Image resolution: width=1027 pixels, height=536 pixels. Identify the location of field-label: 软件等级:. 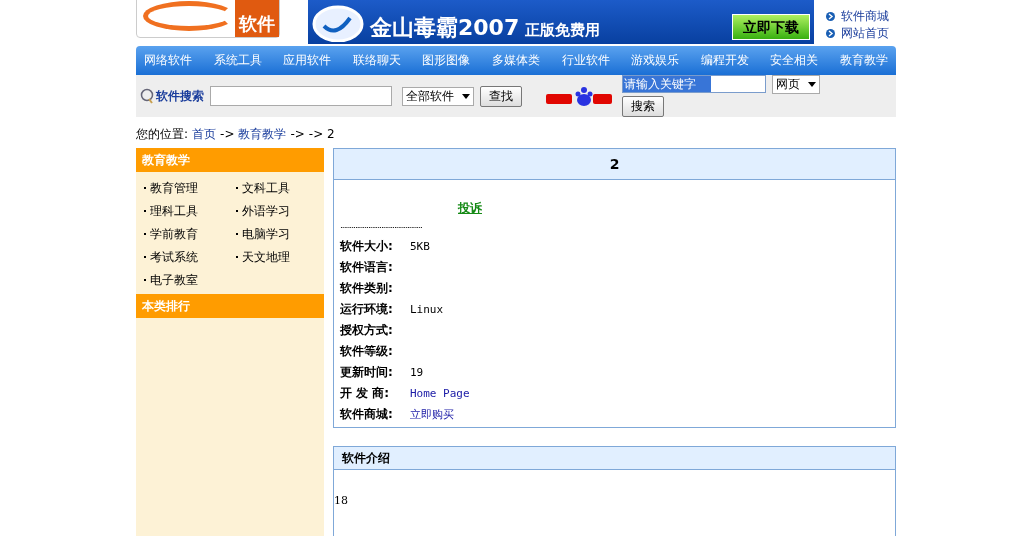
(367, 351).